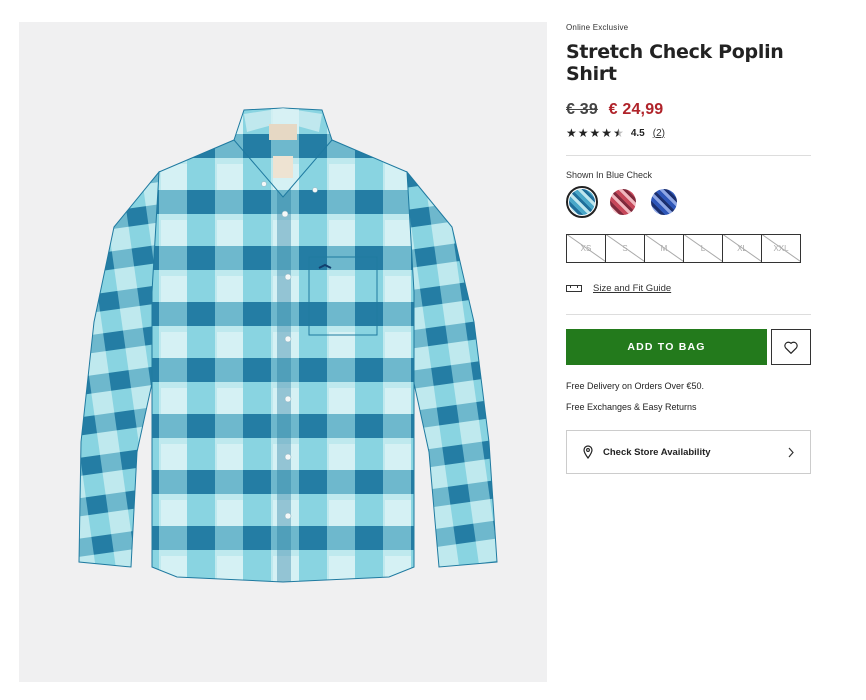 Image resolution: width=866 pixels, height=700 pixels. I want to click on store-availability-label: Check Store Availability, so click(657, 452).